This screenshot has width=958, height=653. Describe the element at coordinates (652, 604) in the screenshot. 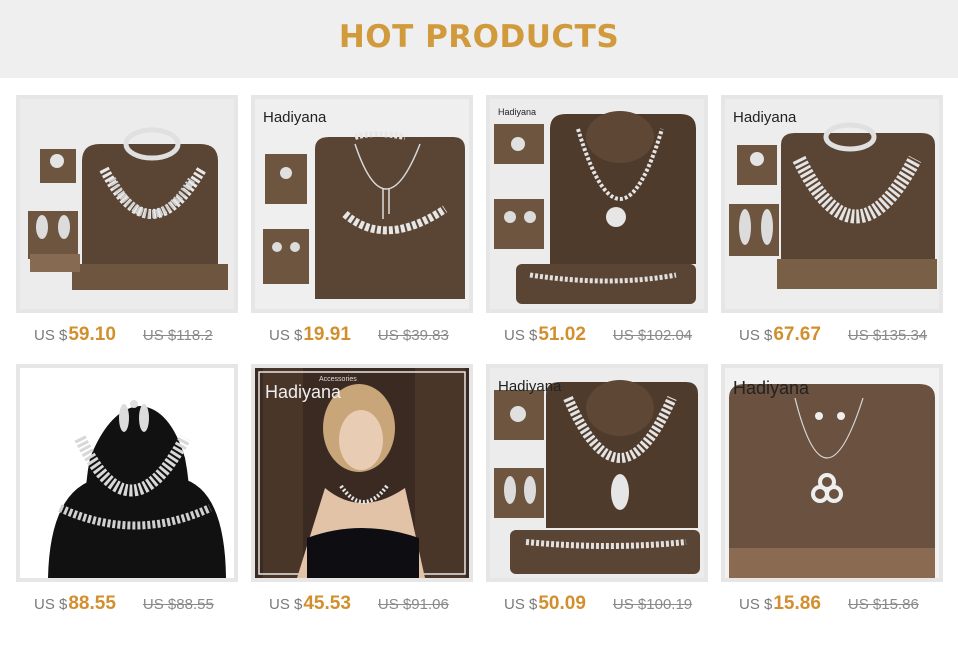

I see `original-price: US $100.19` at that location.